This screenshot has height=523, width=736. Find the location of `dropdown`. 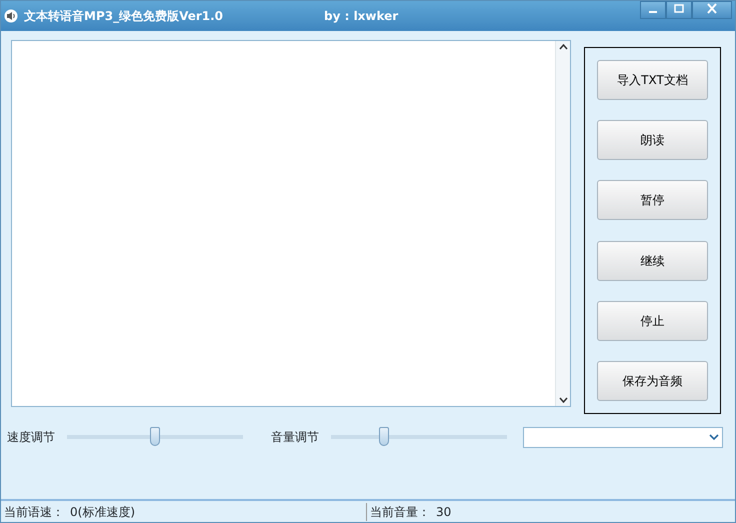

dropdown is located at coordinates (623, 437).